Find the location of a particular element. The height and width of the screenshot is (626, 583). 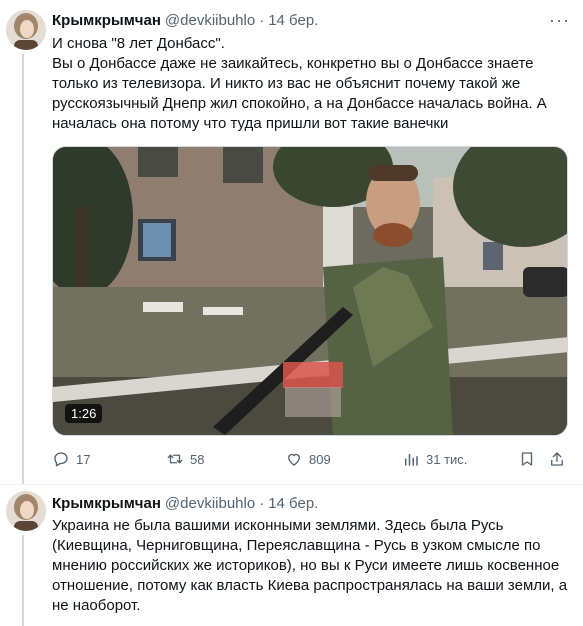

views-button: 31 тис. is located at coordinates (434, 459).